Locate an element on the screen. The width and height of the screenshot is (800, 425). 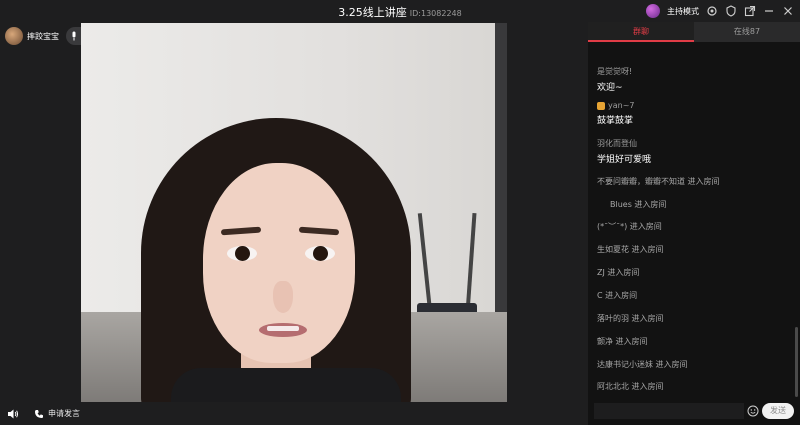
chat-username: 是觉觉呀! is located at coordinates (615, 71).